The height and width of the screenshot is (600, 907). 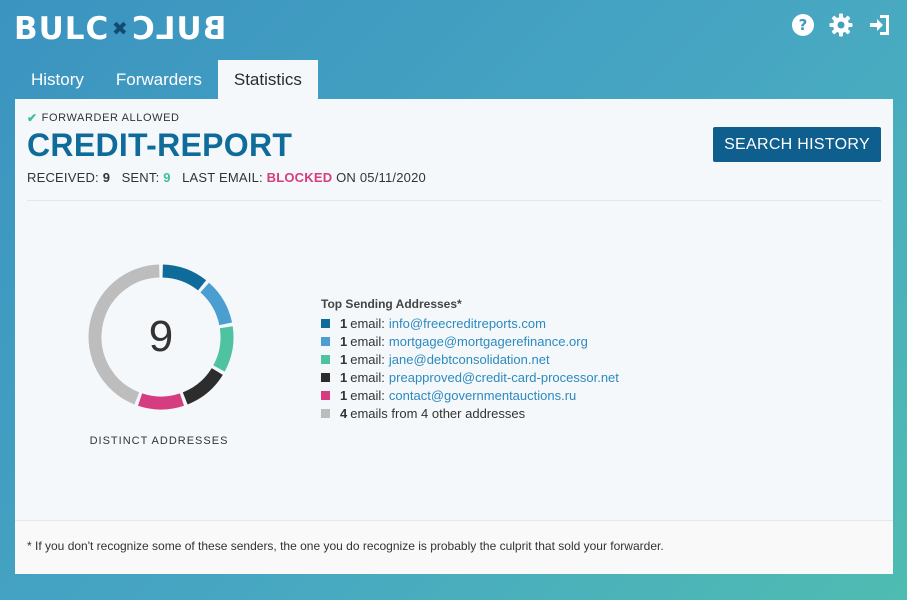 I want to click on on-label: ON, so click(x=346, y=177).